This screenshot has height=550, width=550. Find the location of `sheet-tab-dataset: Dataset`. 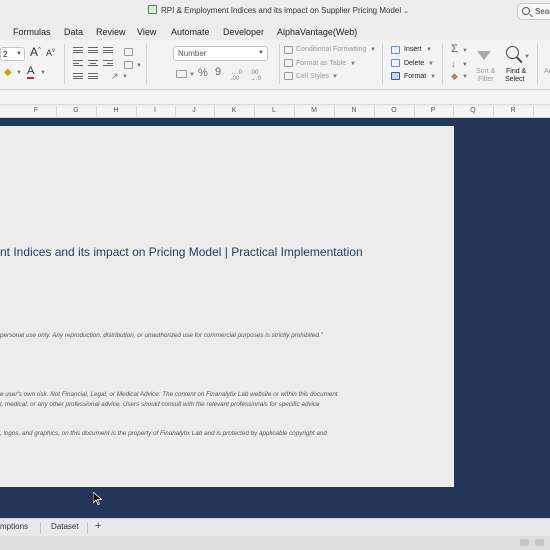

sheet-tab-dataset: Dataset is located at coordinates (65, 526).